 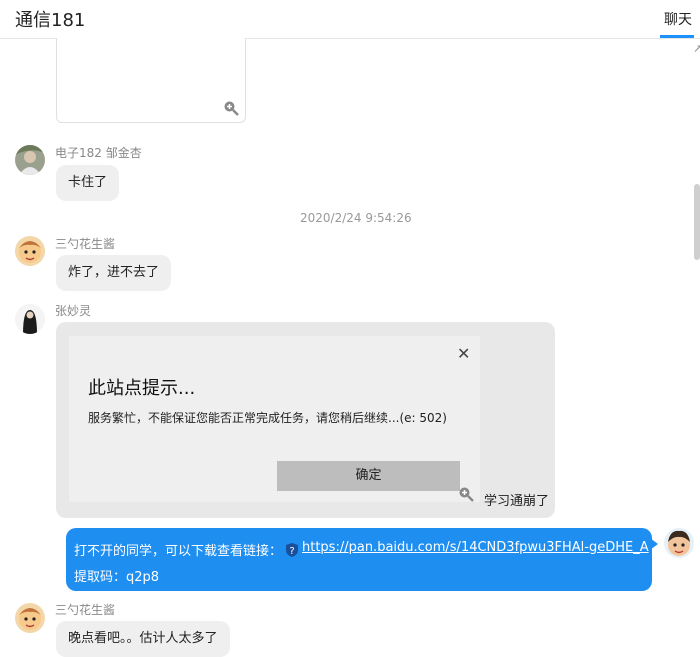 What do you see at coordinates (88, 183) in the screenshot?
I see `message-bubble: 卡住了` at bounding box center [88, 183].